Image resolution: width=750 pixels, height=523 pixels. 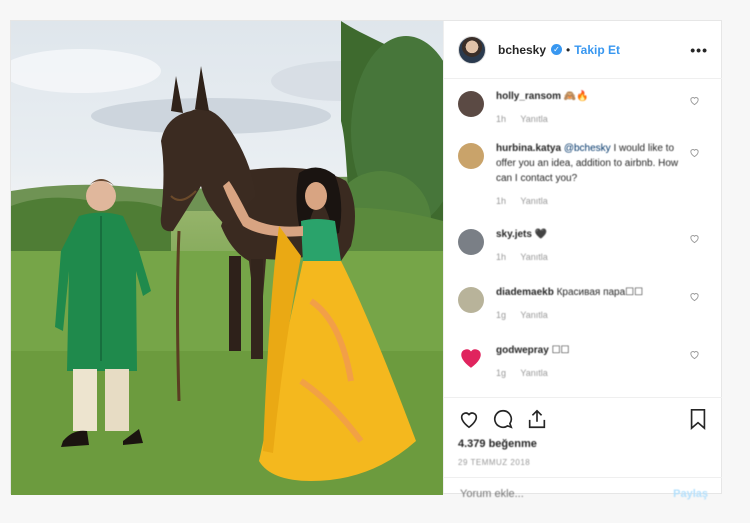 What do you see at coordinates (560, 350) in the screenshot?
I see `comment-text: ☐☐` at bounding box center [560, 350].